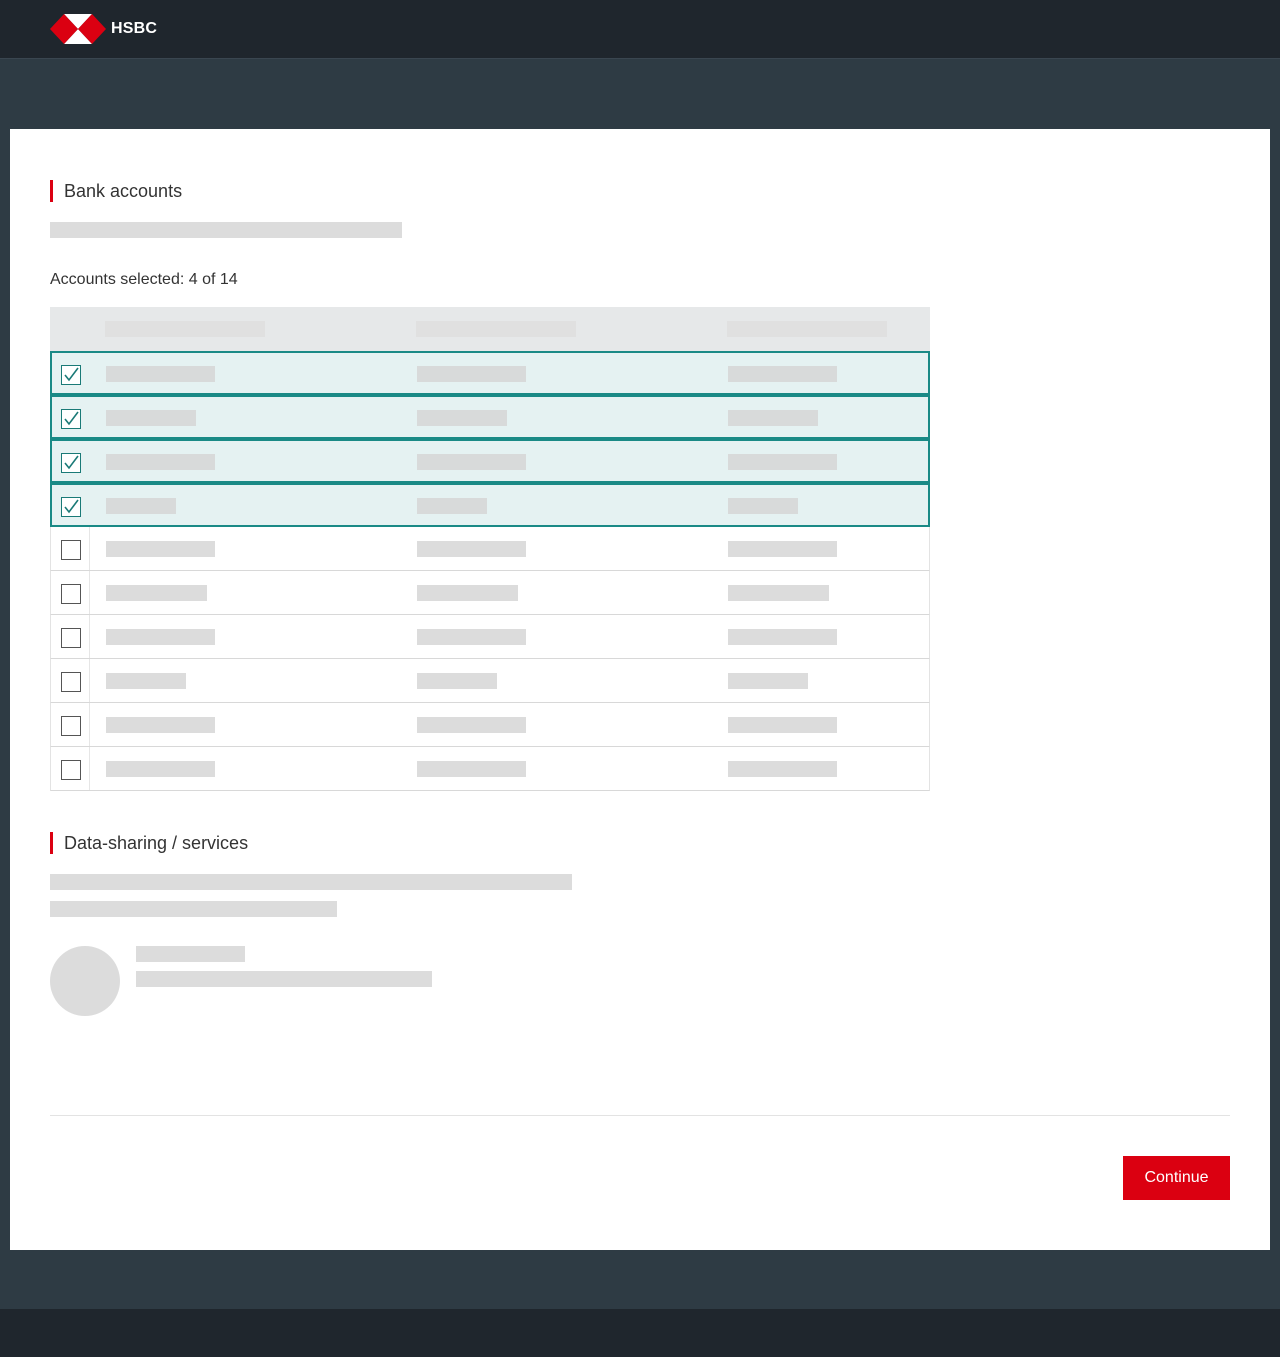  What do you see at coordinates (284, 979) in the screenshot?
I see `service-detail-placeholder` at bounding box center [284, 979].